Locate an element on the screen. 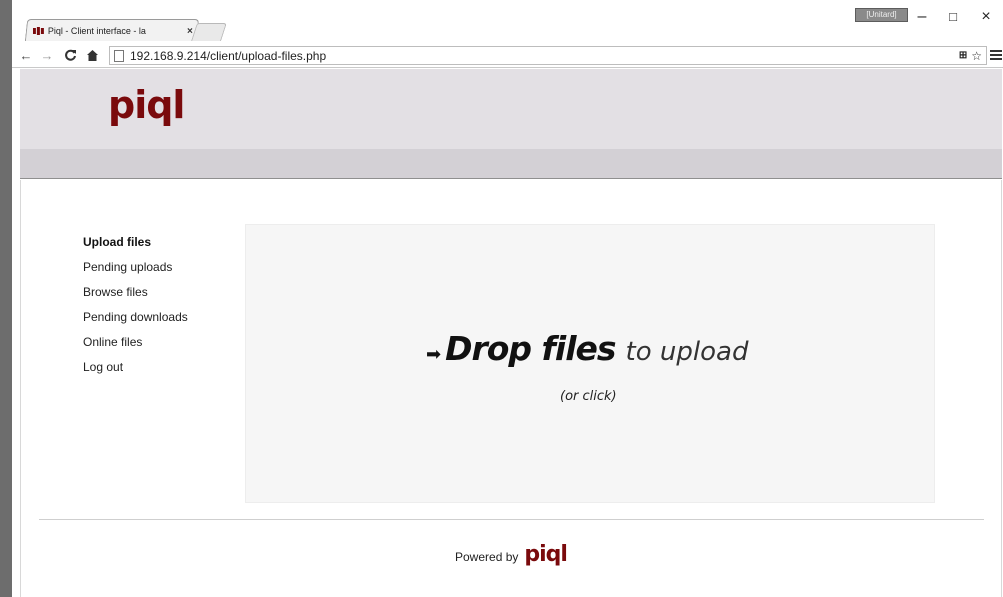 The height and width of the screenshot is (597, 1003). tab-close-icon: × is located at coordinates (188, 31).